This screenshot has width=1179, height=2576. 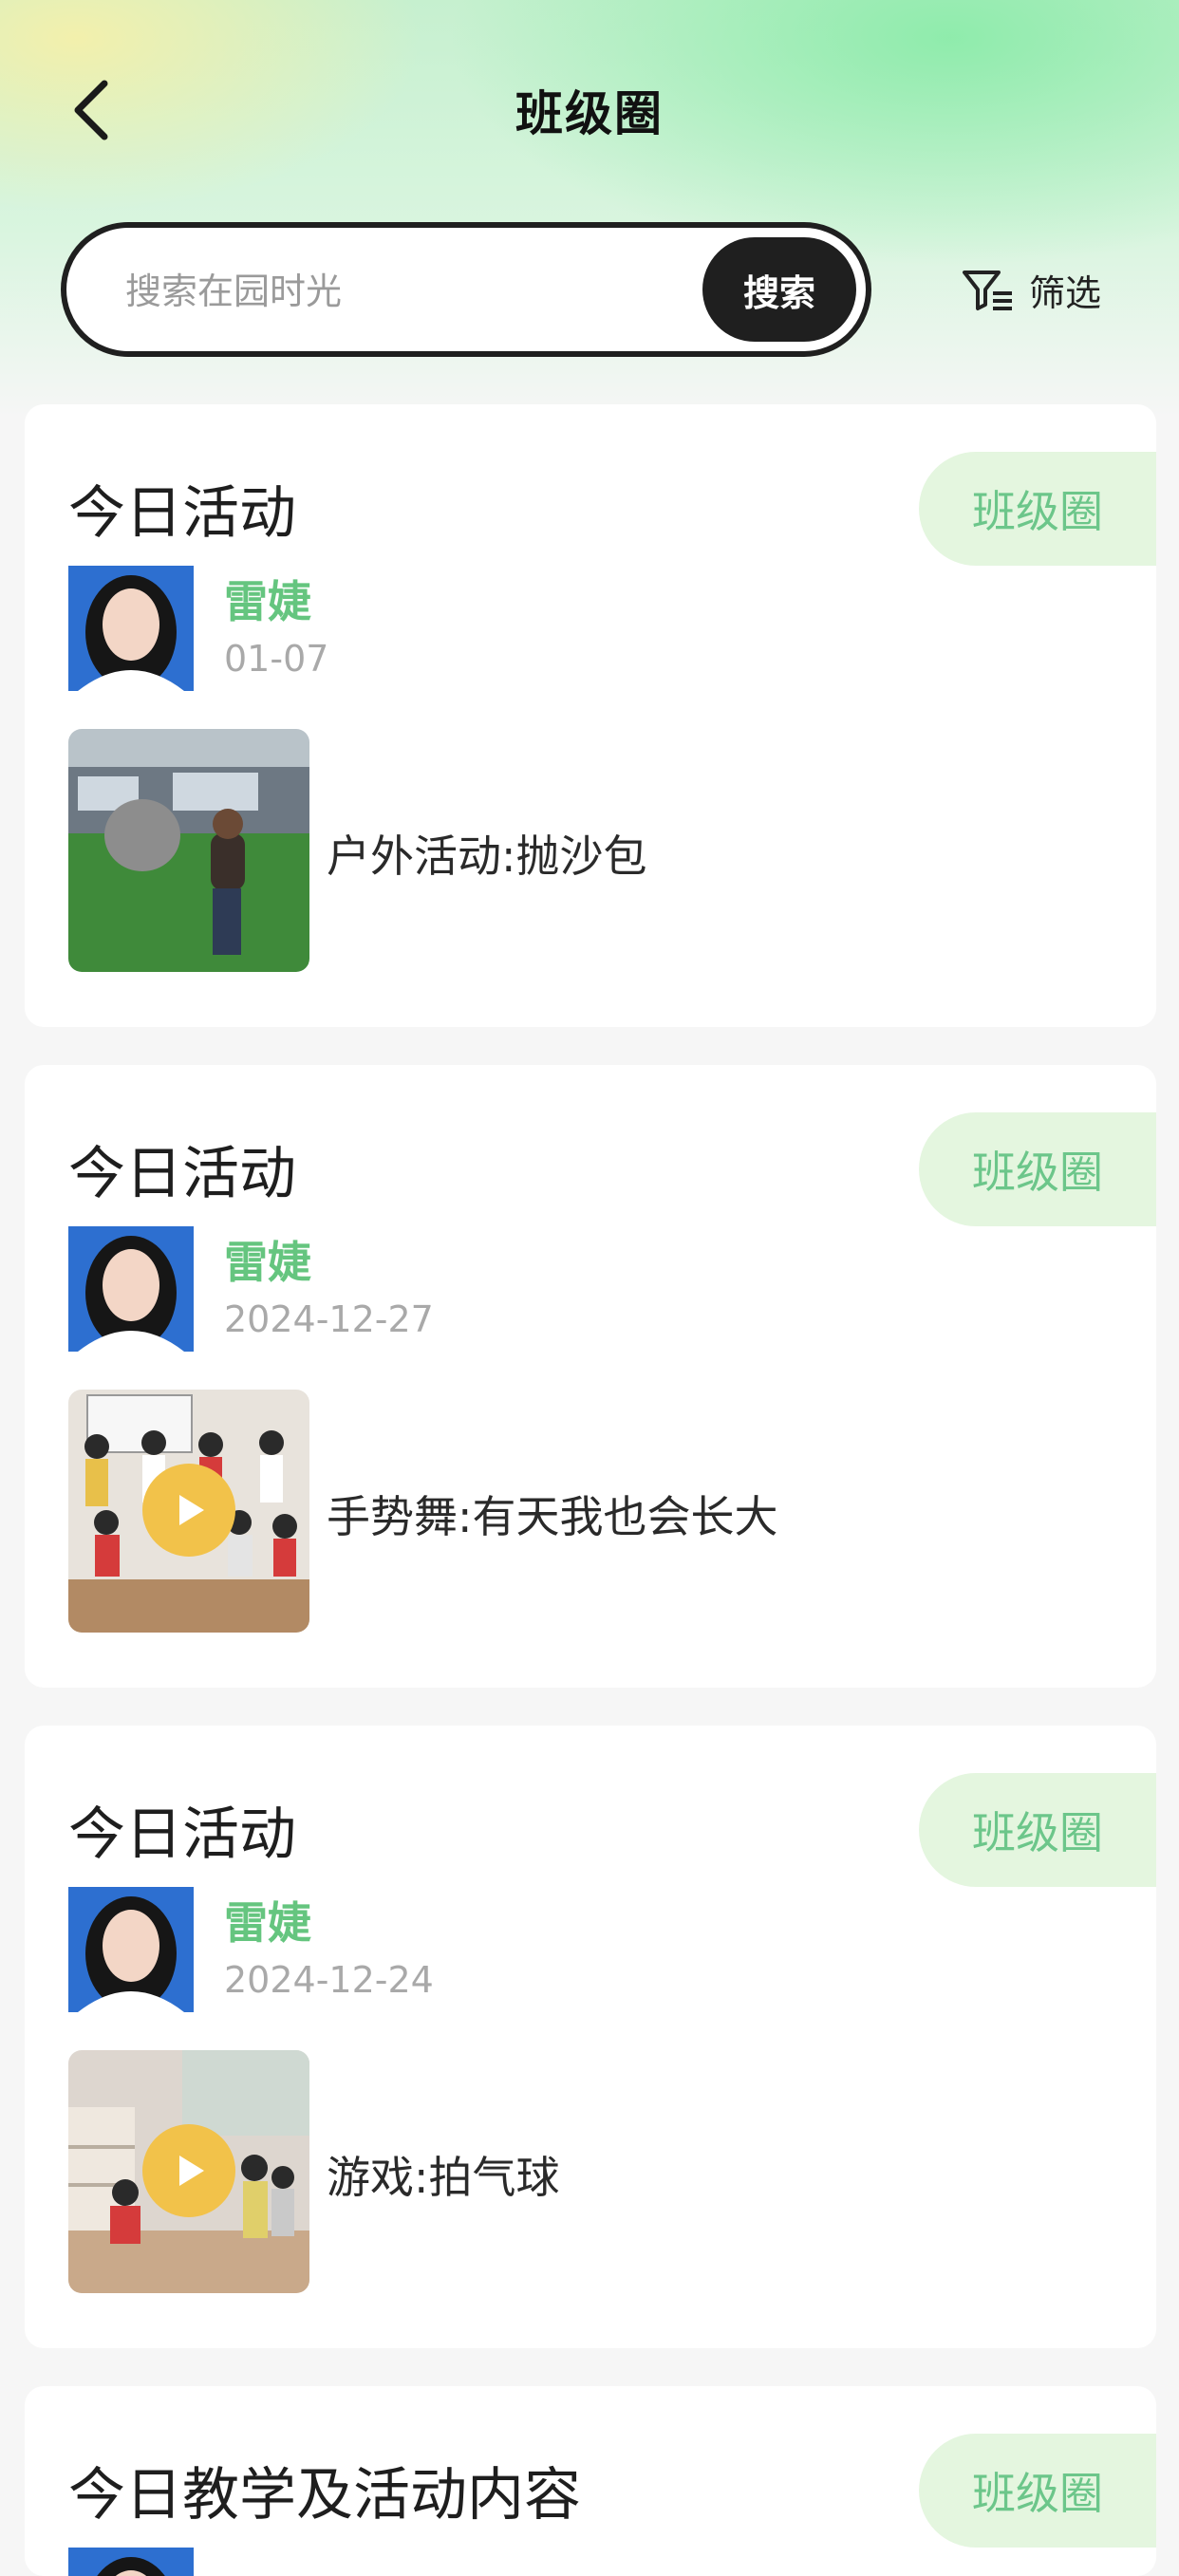 I want to click on search-input, so click(x=429, y=291).